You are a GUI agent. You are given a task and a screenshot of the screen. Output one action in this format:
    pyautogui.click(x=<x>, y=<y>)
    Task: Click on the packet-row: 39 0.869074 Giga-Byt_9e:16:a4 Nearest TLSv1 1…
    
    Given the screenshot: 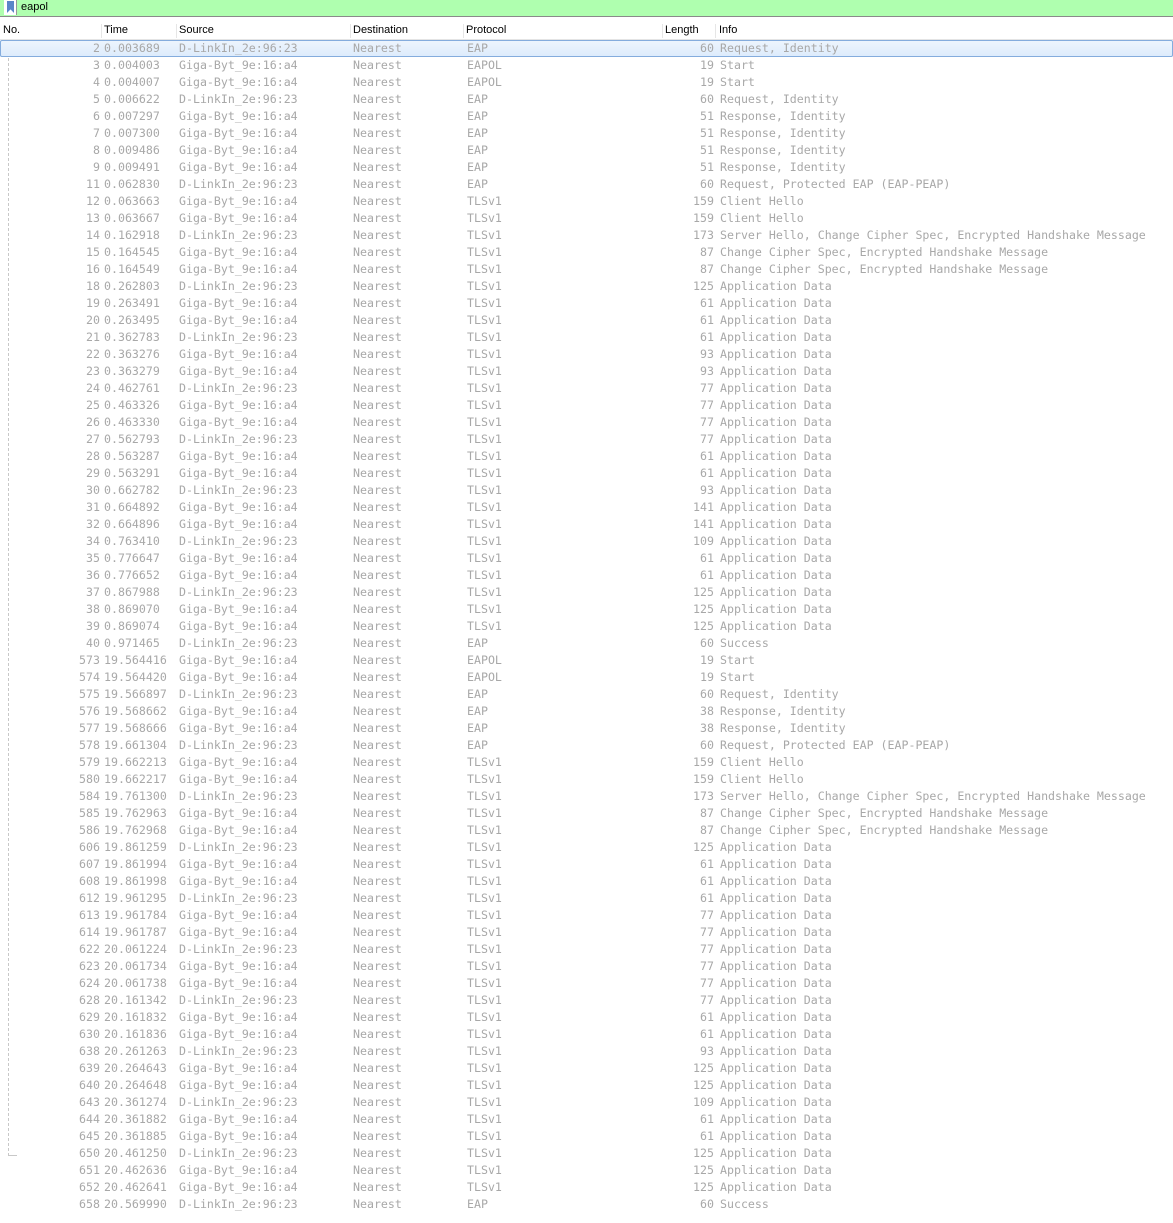 What is the action you would take?
    pyautogui.click(x=586, y=626)
    